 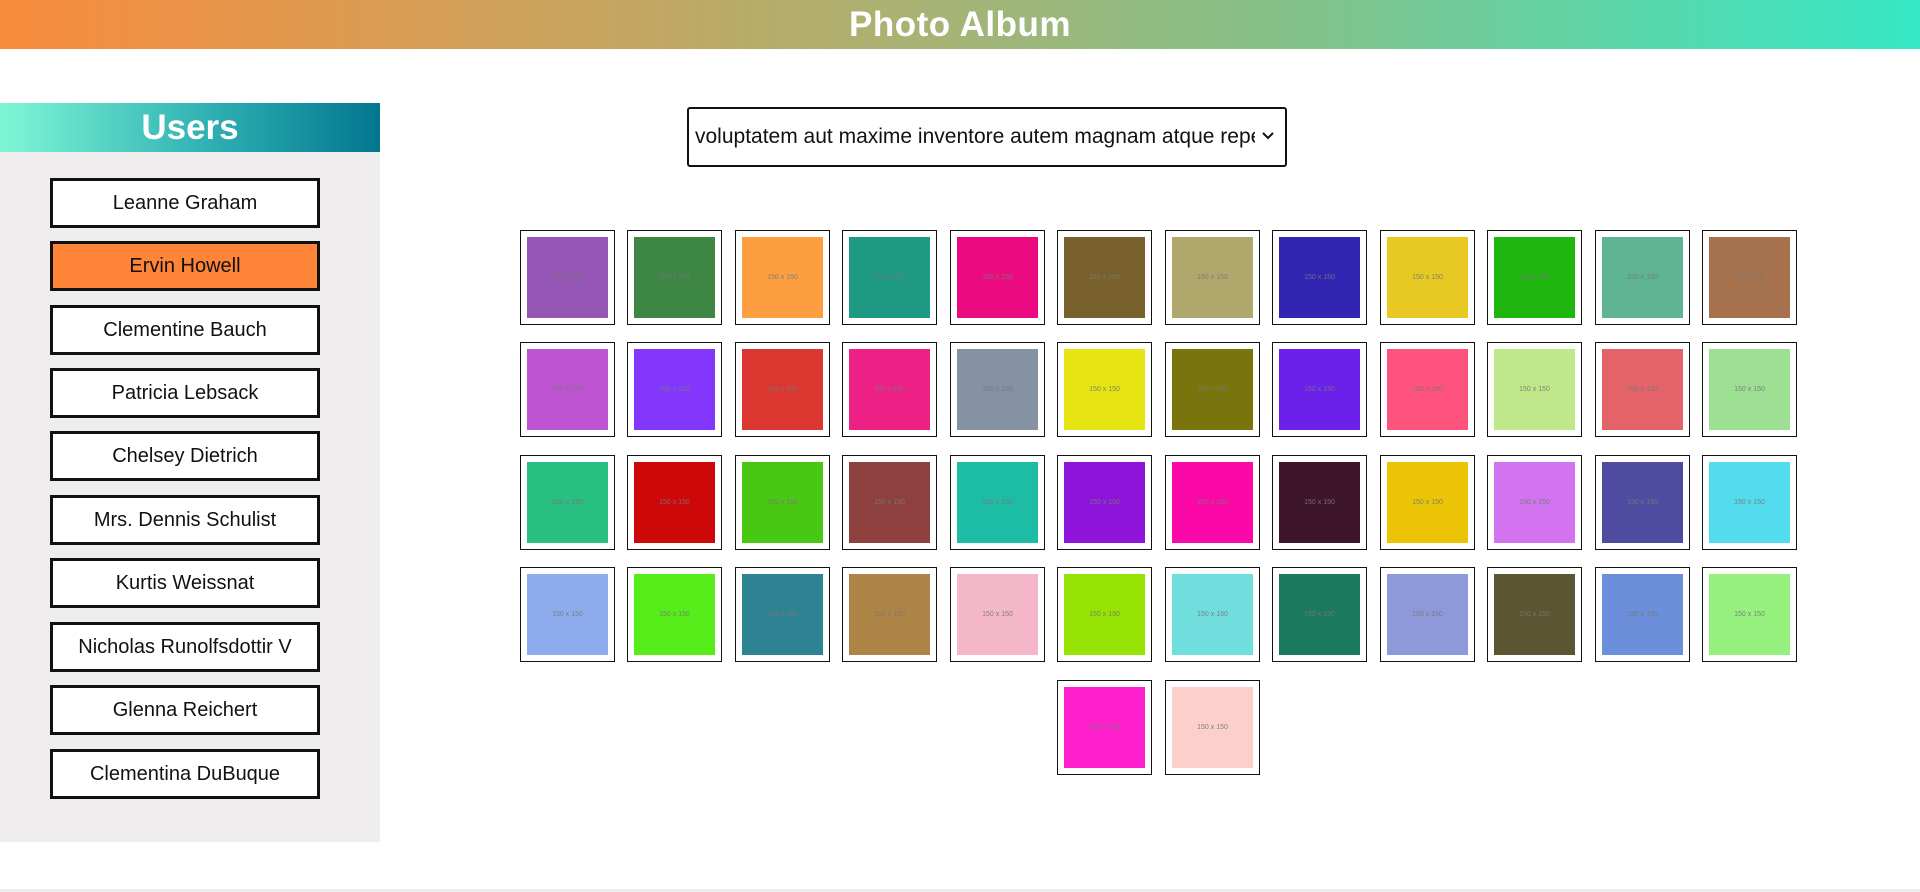 What do you see at coordinates (185, 393) in the screenshot?
I see `user-button: Patricia Lebsack` at bounding box center [185, 393].